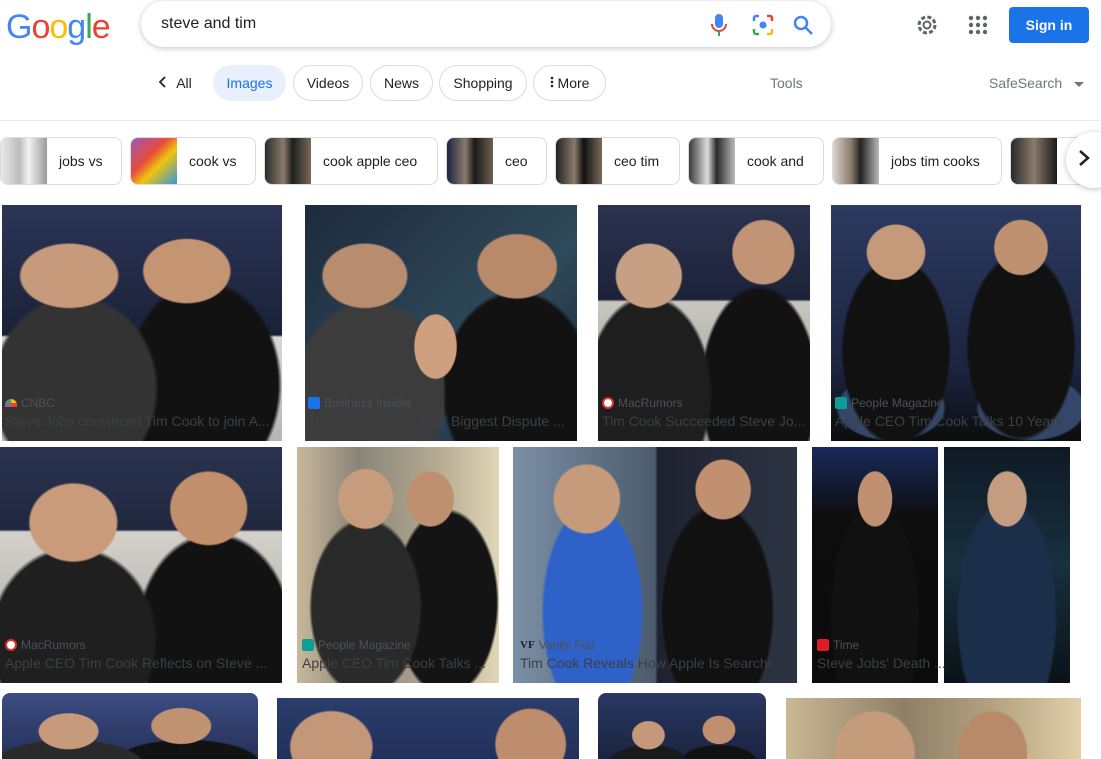 This screenshot has width=1101, height=759. Describe the element at coordinates (763, 25) in the screenshot. I see `lens-camera-icon` at that location.